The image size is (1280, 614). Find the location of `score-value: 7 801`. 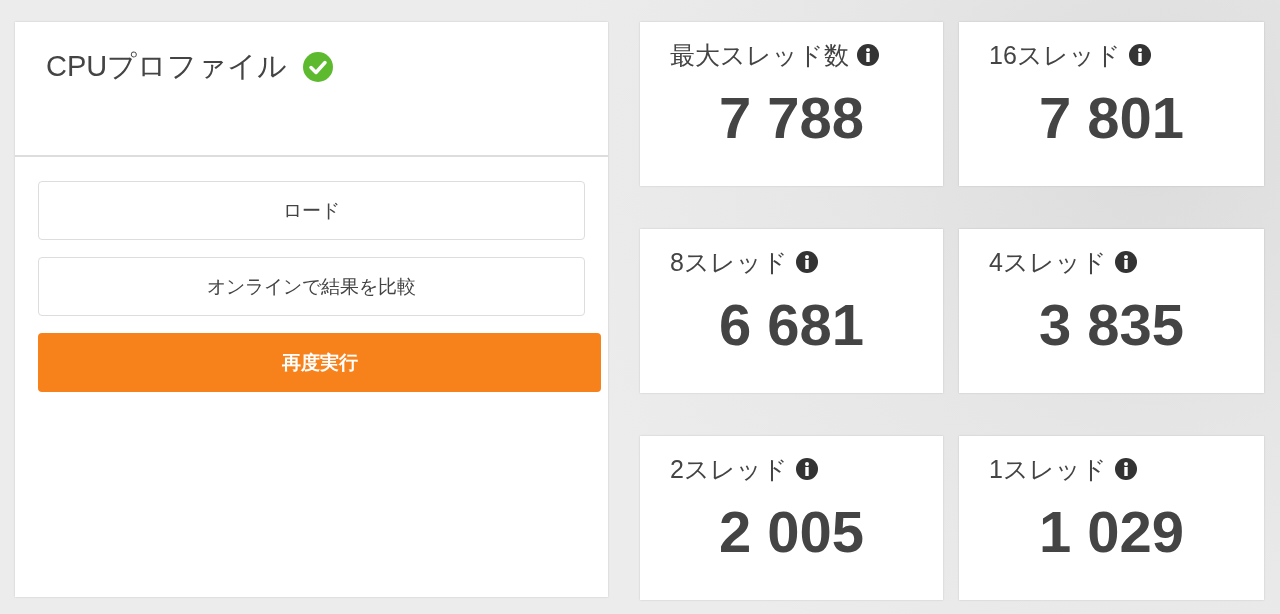

score-value: 7 801 is located at coordinates (1111, 118).